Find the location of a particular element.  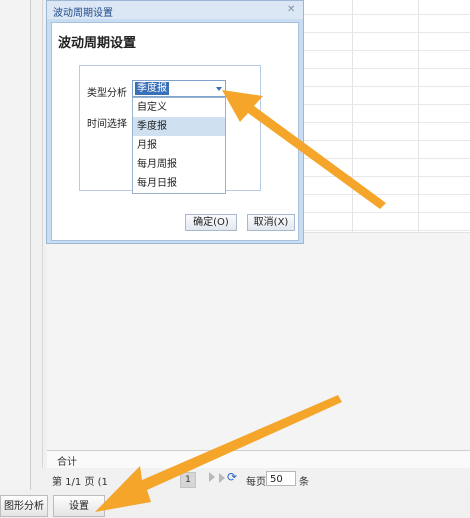

arrow-to-settings-icon is located at coordinates (218, 453).